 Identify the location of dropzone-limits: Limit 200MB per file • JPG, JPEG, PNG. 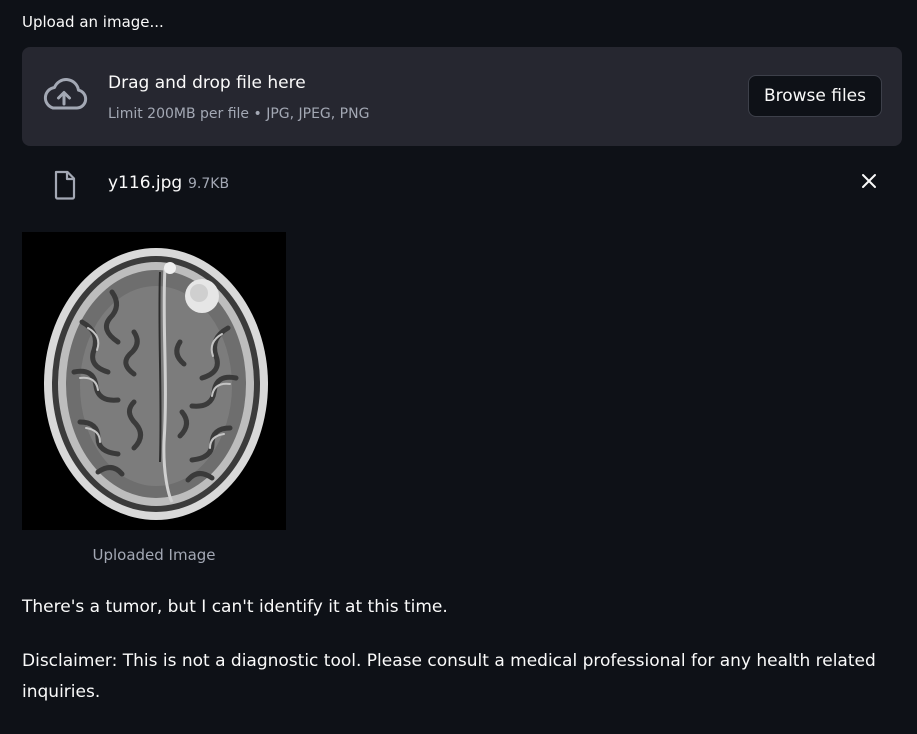
(239, 114).